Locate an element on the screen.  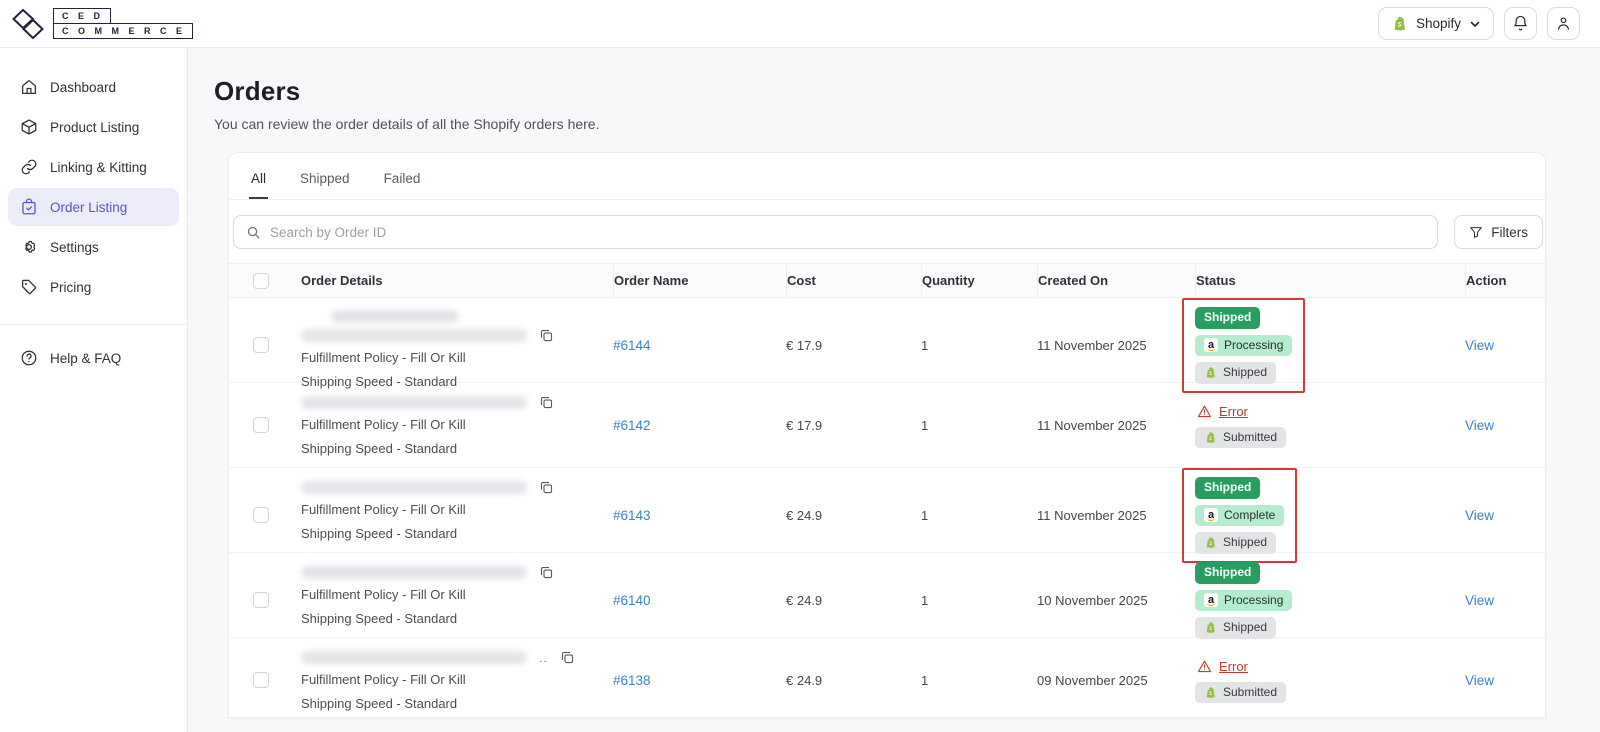
sidebar-divider is located at coordinates (93, 324).